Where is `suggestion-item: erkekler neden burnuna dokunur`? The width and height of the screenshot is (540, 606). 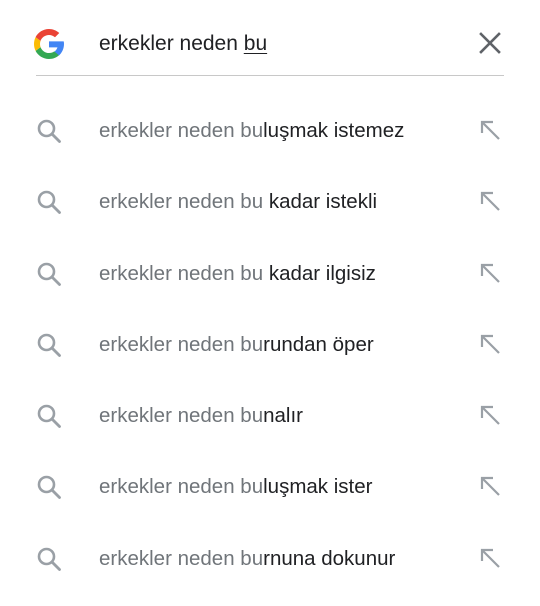 suggestion-item: erkekler neden burnuna dokunur is located at coordinates (270, 557).